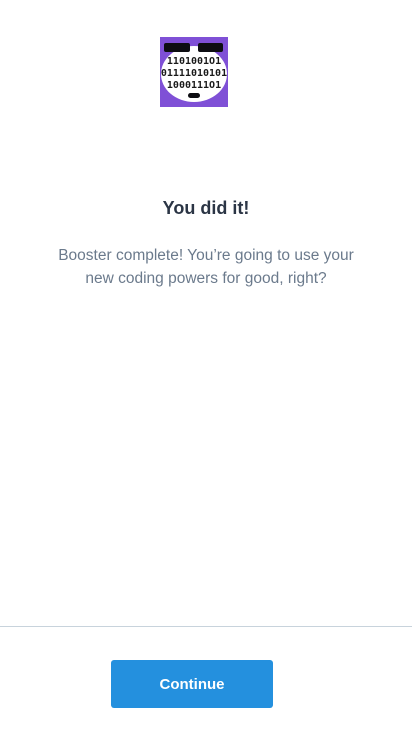 The image size is (412, 740). What do you see at coordinates (206, 278) in the screenshot?
I see `completion-message-line-2: new coding powers for good, right?` at bounding box center [206, 278].